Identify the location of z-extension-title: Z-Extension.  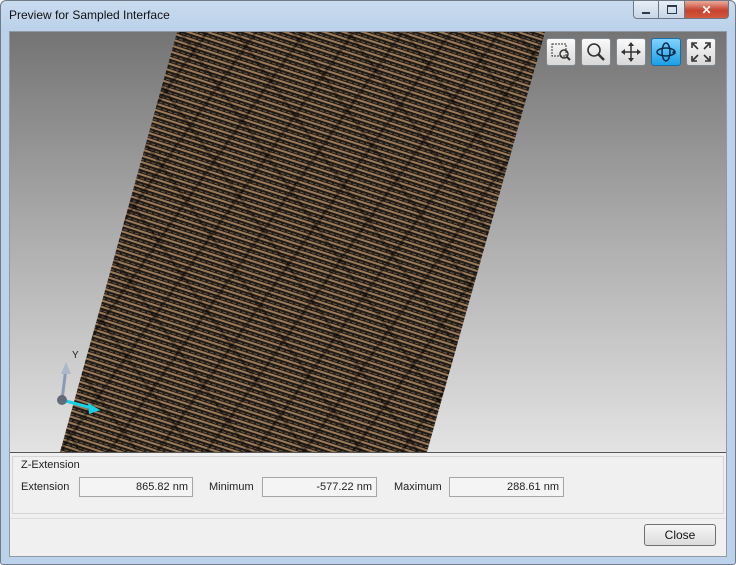
(50, 465).